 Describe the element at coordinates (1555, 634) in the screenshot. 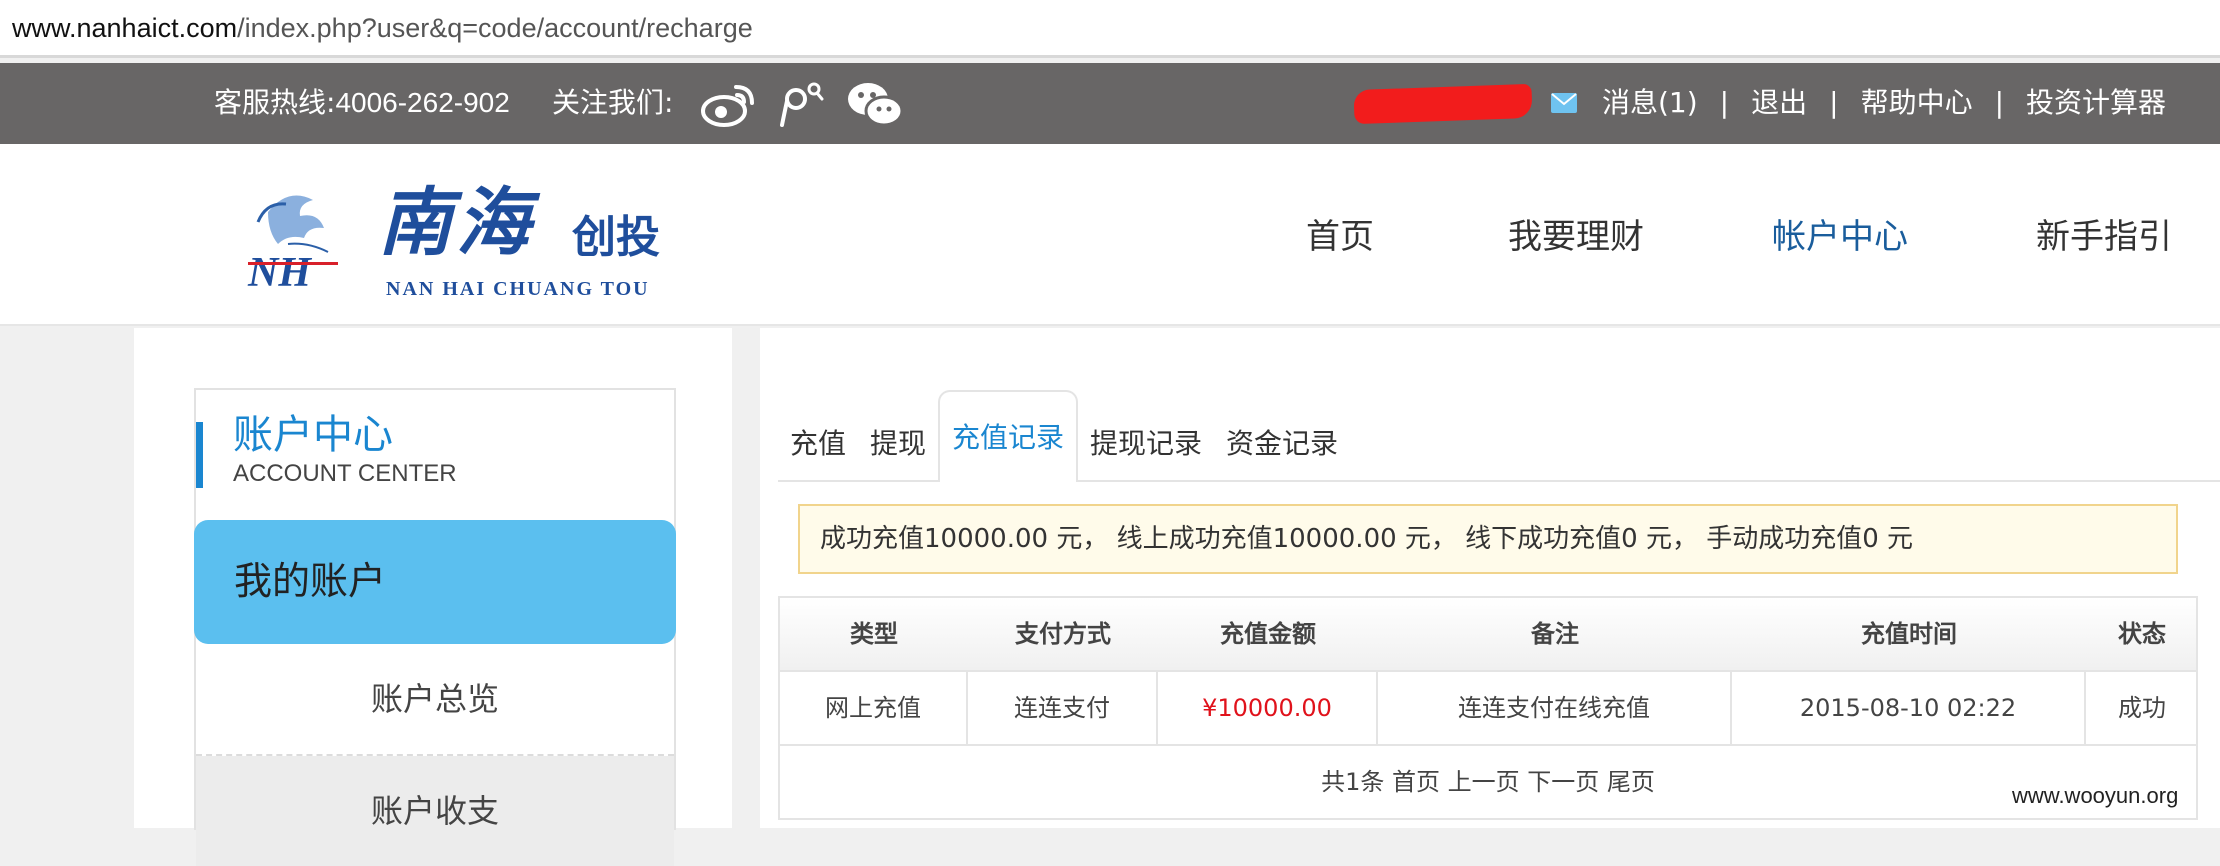

I see `column-header-remark: 备注` at that location.